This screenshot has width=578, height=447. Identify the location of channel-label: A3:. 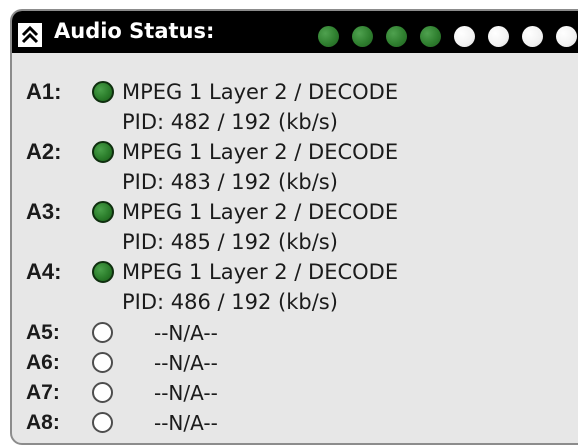
(44, 211).